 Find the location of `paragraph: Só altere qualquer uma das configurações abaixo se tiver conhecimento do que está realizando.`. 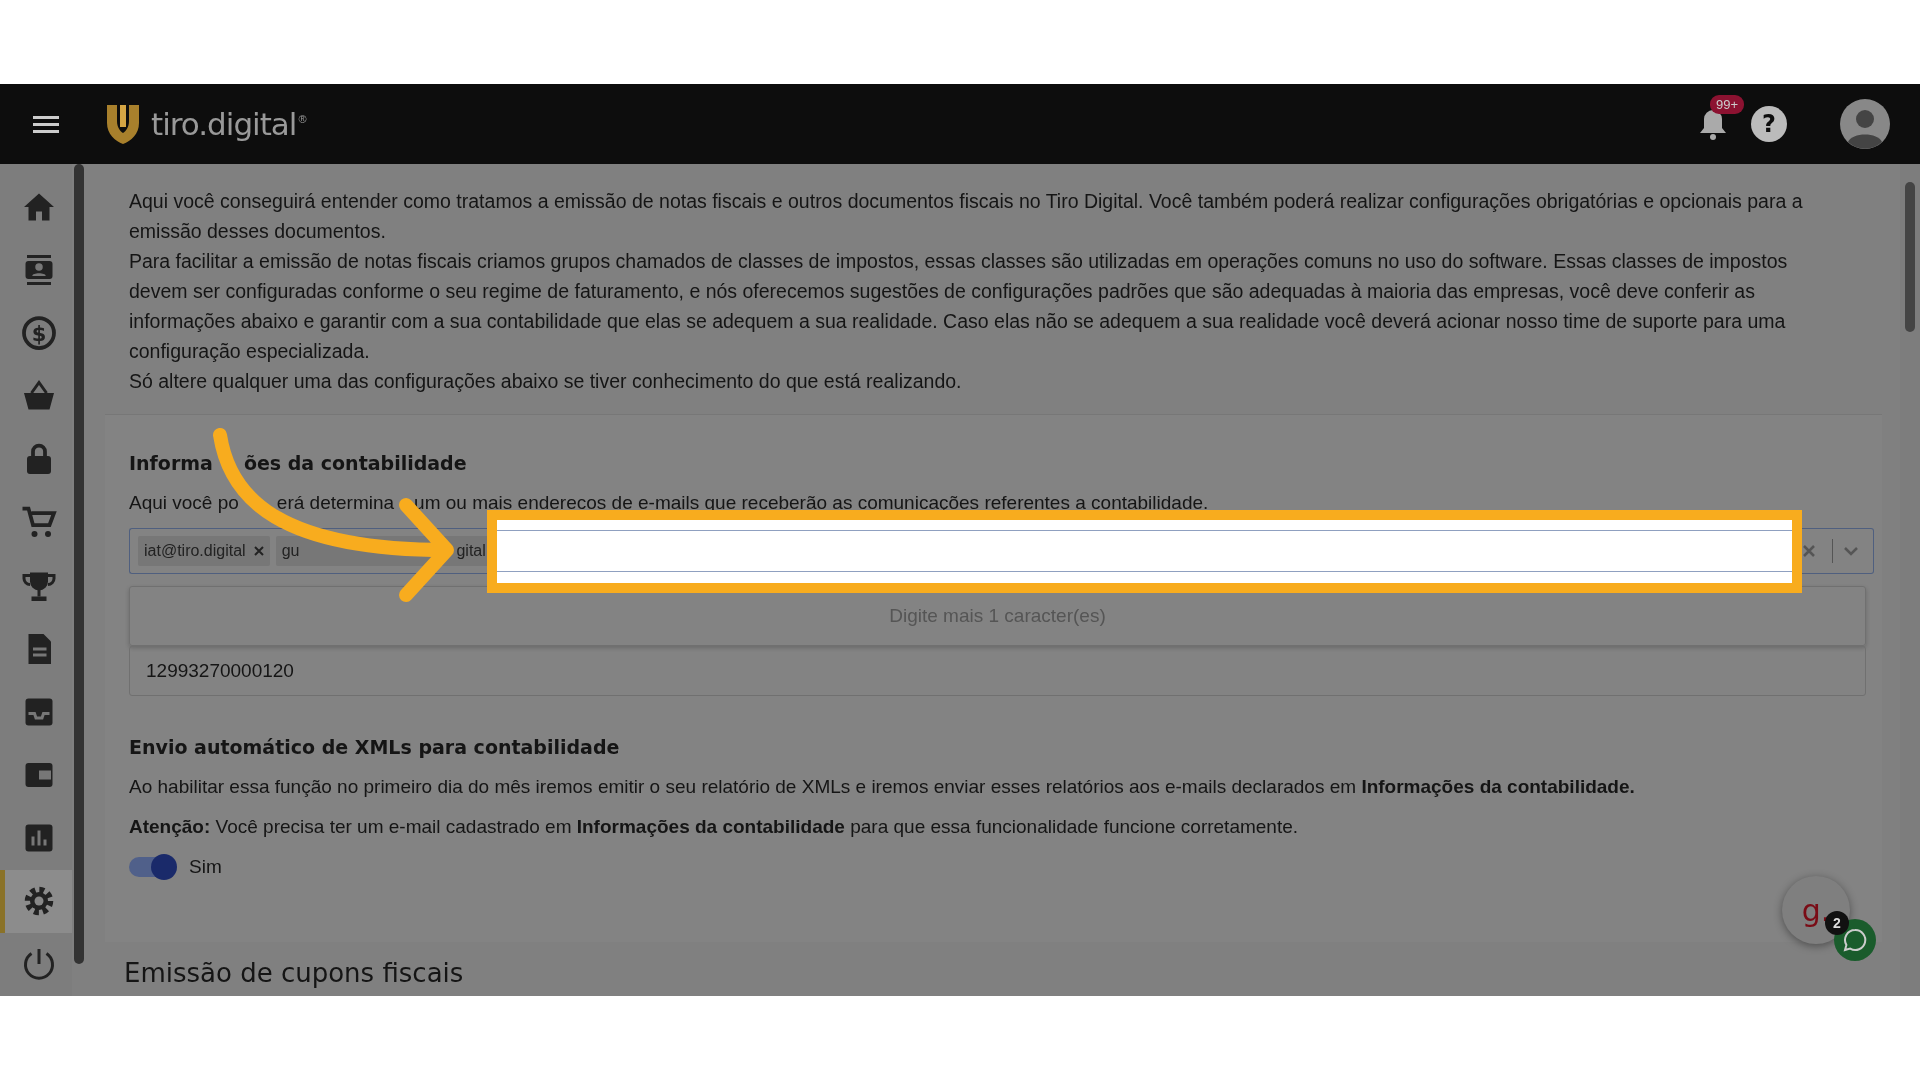

paragraph: Só altere qualquer uma das configurações abaixo se tiver conhecimento do que está realizando. is located at coordinates (546, 381).